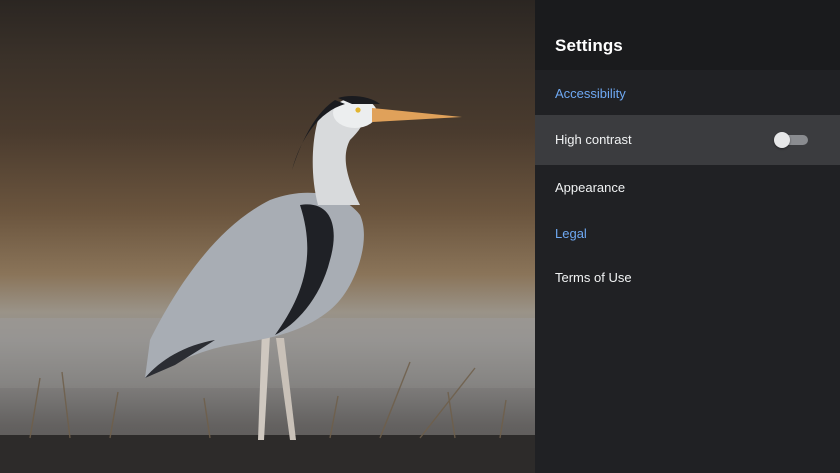 The image size is (840, 473). What do you see at coordinates (593, 277) in the screenshot?
I see `terms-of-use-label: Terms of Use` at bounding box center [593, 277].